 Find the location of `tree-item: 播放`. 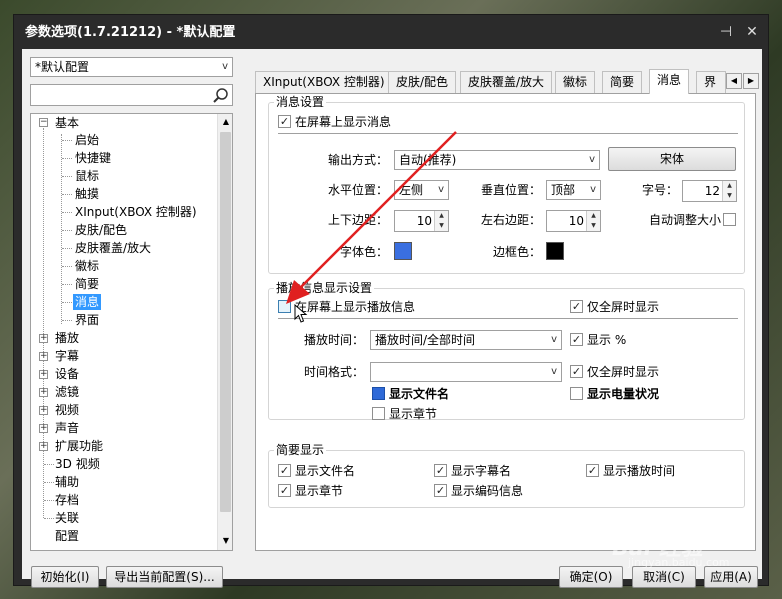

tree-item: 播放 is located at coordinates (67, 338).